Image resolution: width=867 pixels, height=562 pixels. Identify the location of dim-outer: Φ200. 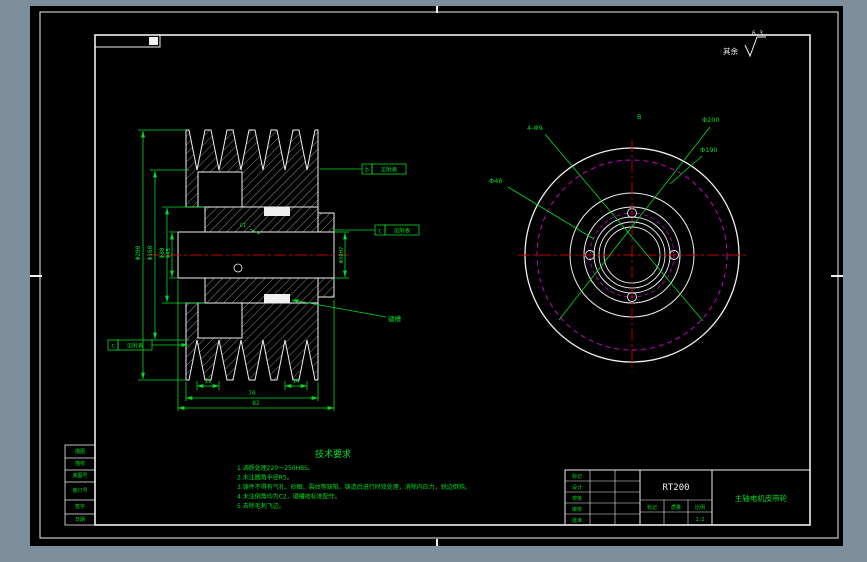
(138, 252).